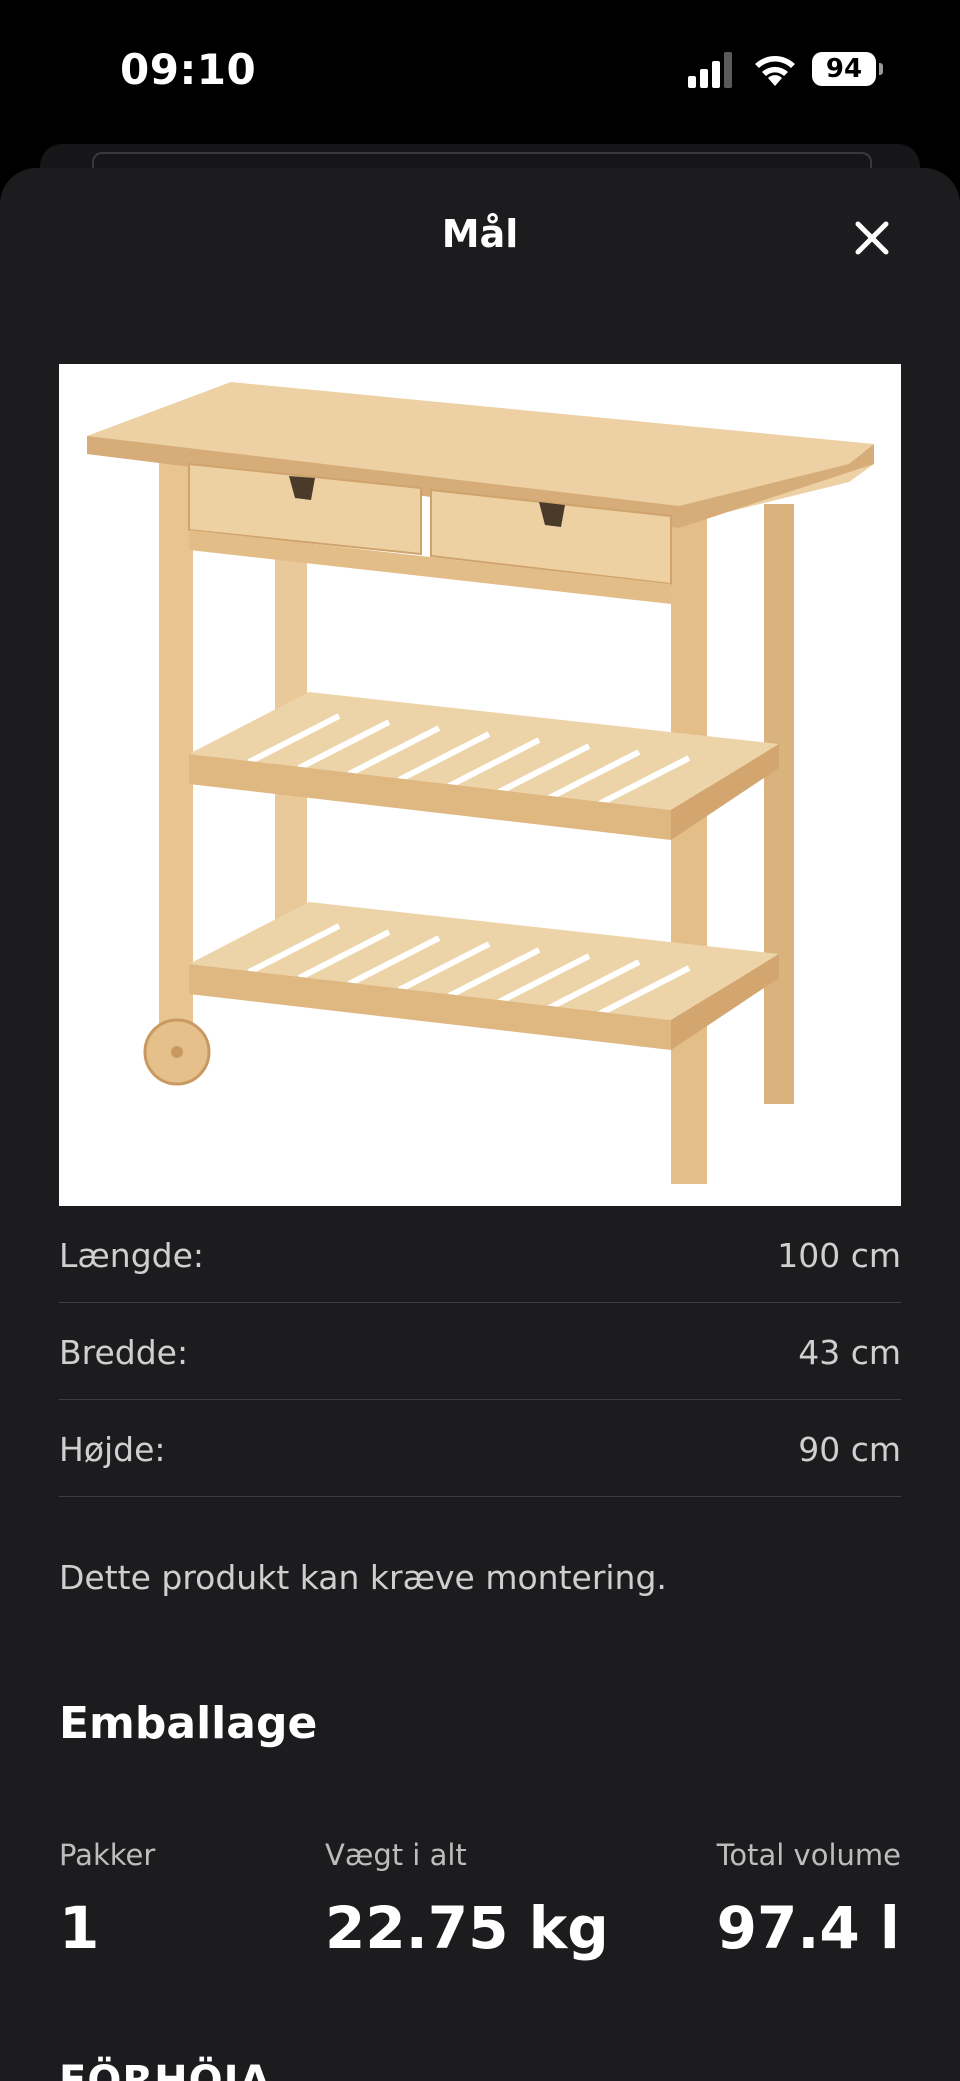 Image resolution: width=960 pixels, height=2081 pixels. What do you see at coordinates (480, 1254) in the screenshot?
I see `dimension-row-length: Længde: 100 cm` at bounding box center [480, 1254].